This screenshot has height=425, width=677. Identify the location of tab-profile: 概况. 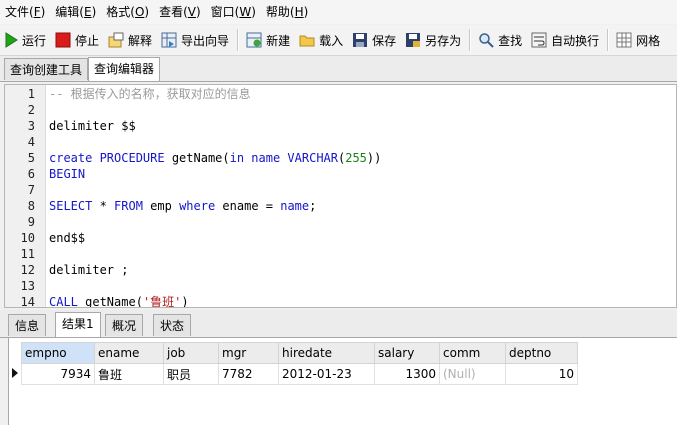
(124, 325).